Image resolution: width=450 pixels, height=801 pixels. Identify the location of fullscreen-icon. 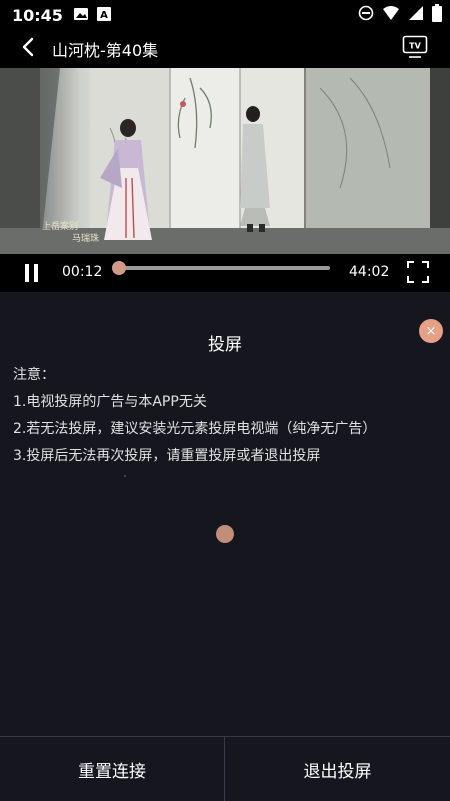
(418, 274).